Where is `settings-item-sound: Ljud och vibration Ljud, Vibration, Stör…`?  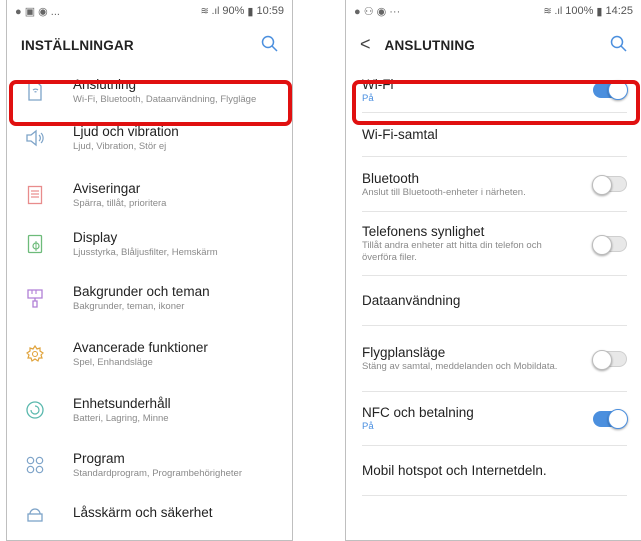 settings-item-sound: Ljud och vibration Ljud, Vibration, Stör… is located at coordinates (149, 137).